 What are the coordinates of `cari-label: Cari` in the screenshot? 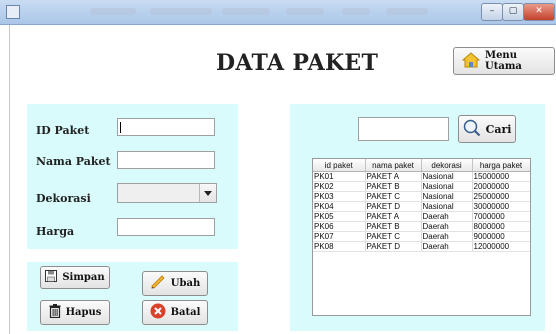 It's located at (498, 129).